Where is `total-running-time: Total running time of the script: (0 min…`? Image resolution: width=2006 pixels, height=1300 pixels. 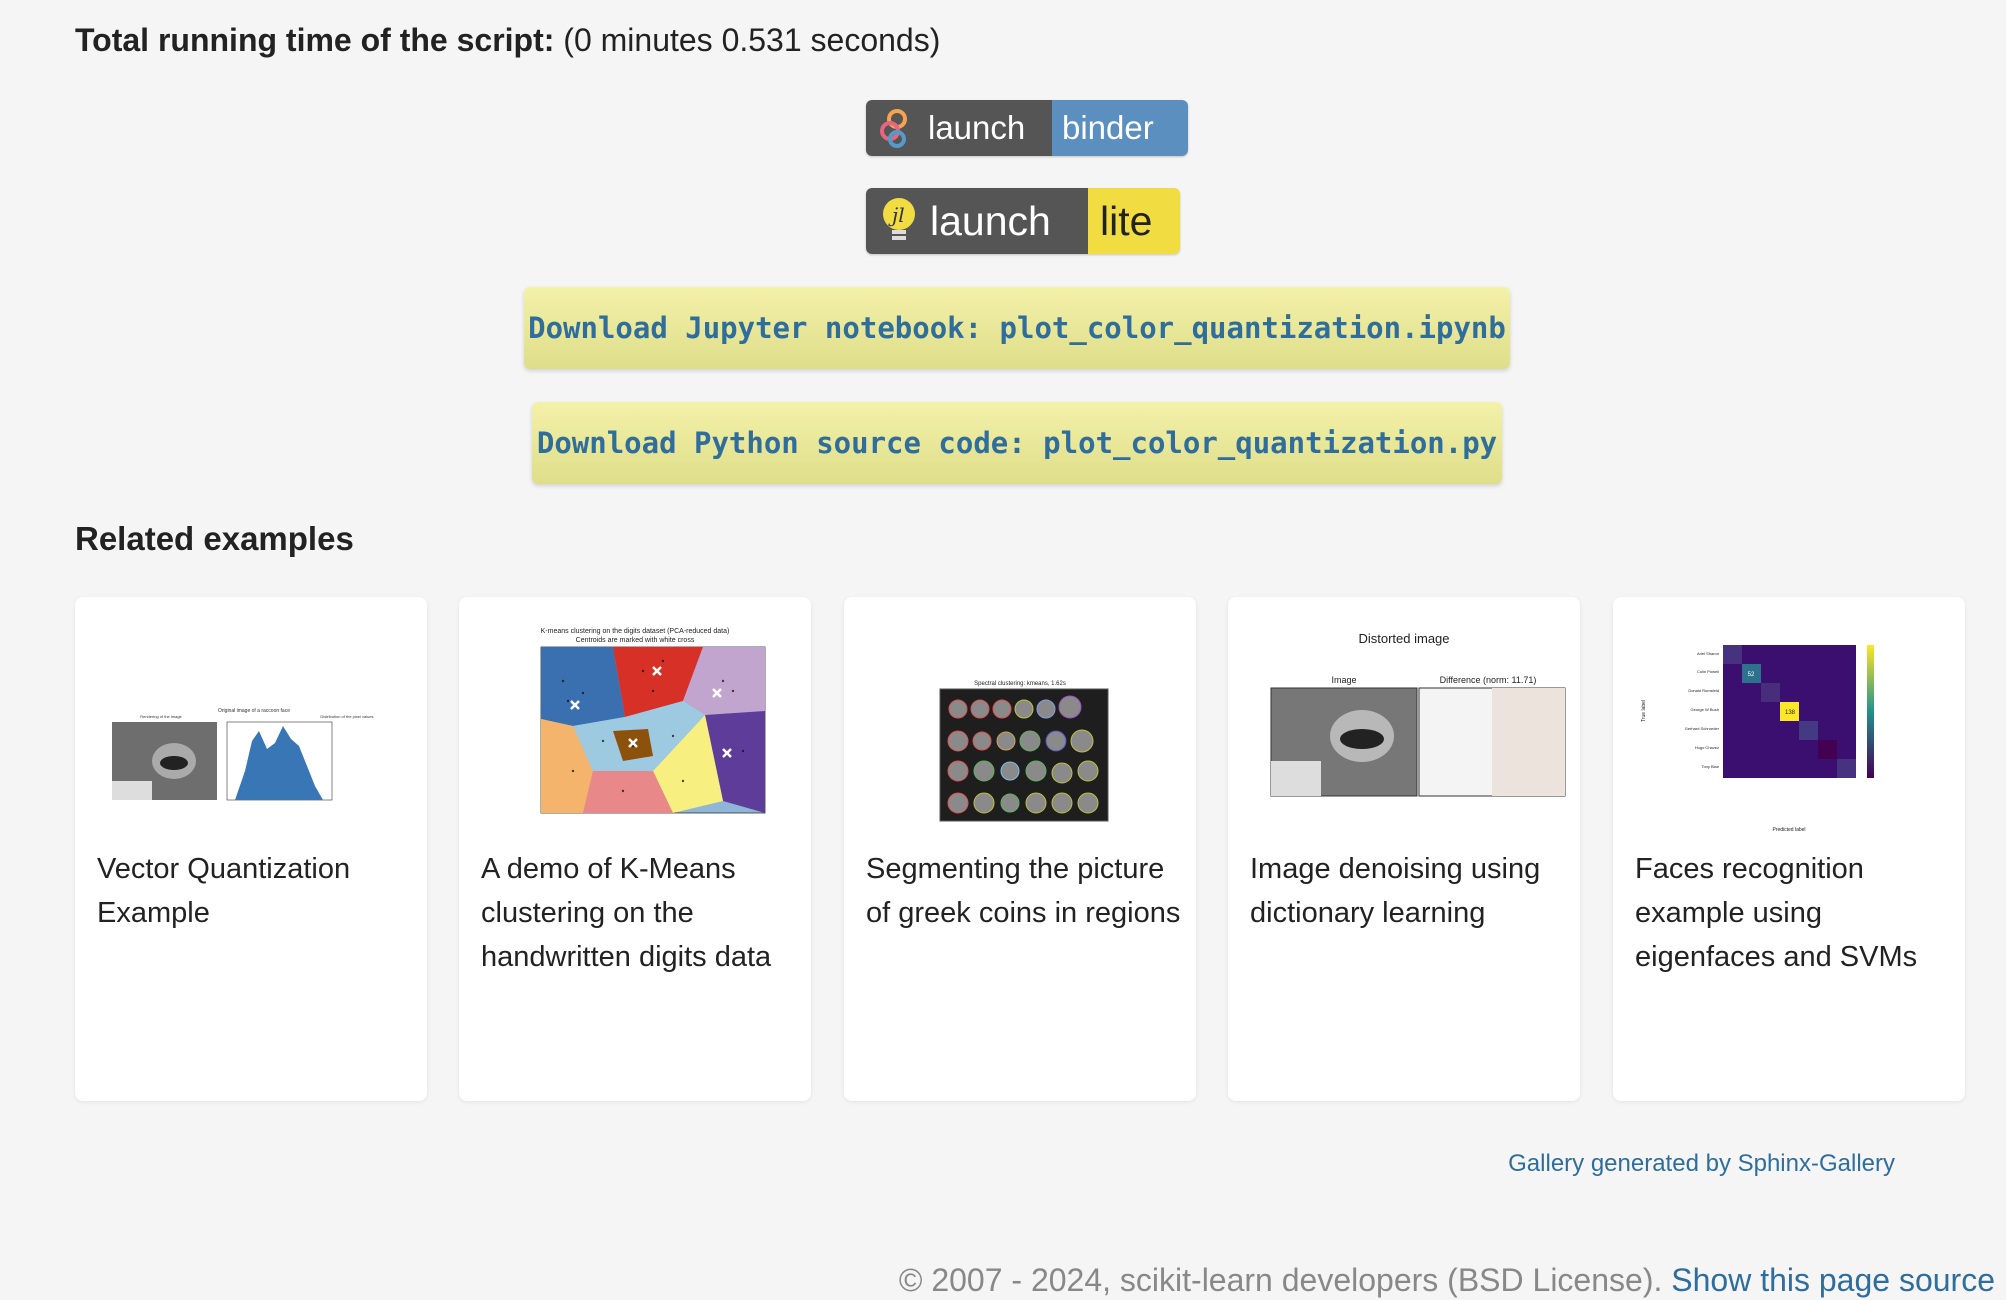
total-running-time: Total running time of the script: (0 min… is located at coordinates (507, 40).